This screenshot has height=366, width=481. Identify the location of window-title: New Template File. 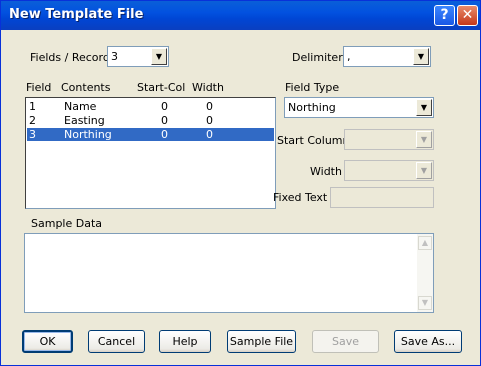
(76, 14).